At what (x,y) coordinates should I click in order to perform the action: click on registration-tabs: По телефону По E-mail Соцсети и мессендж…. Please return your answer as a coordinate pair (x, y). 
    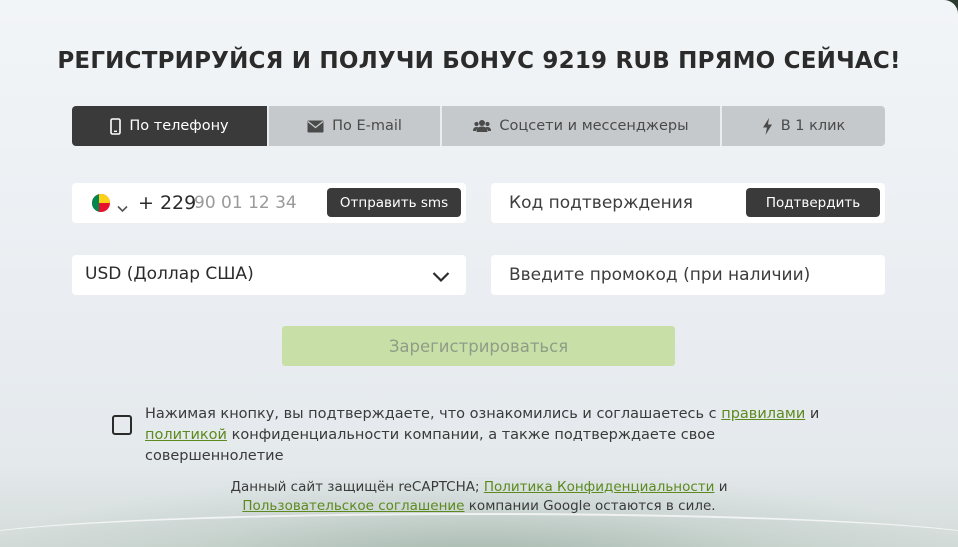
    Looking at the image, I should click on (478, 126).